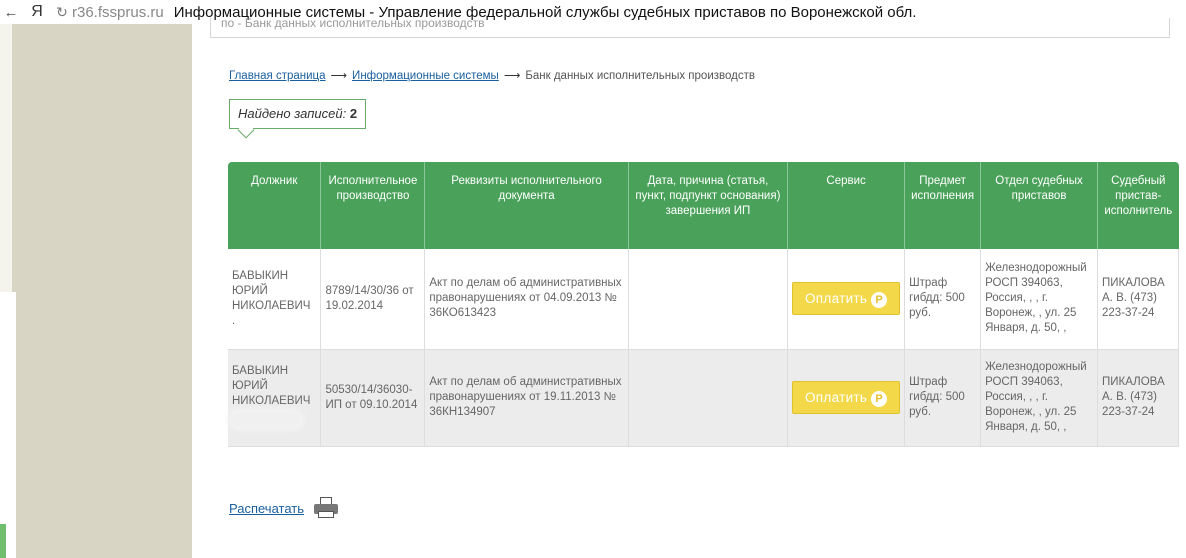 The image size is (1186, 558). Describe the element at coordinates (277, 76) in the screenshot. I see `breadcrumb-home-link: Главная страница` at that location.